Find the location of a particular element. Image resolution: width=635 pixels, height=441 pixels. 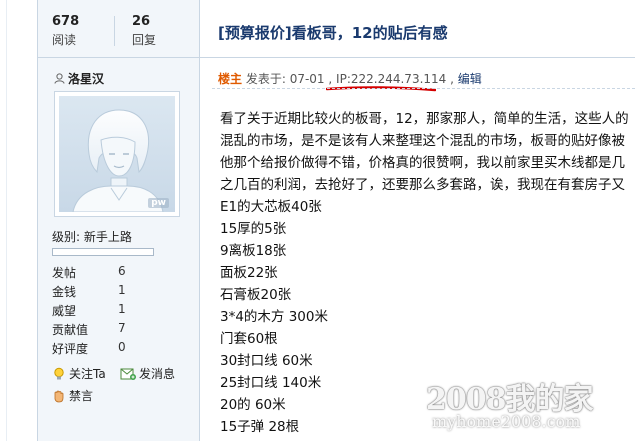

meta-divider is located at coordinates (423, 88).